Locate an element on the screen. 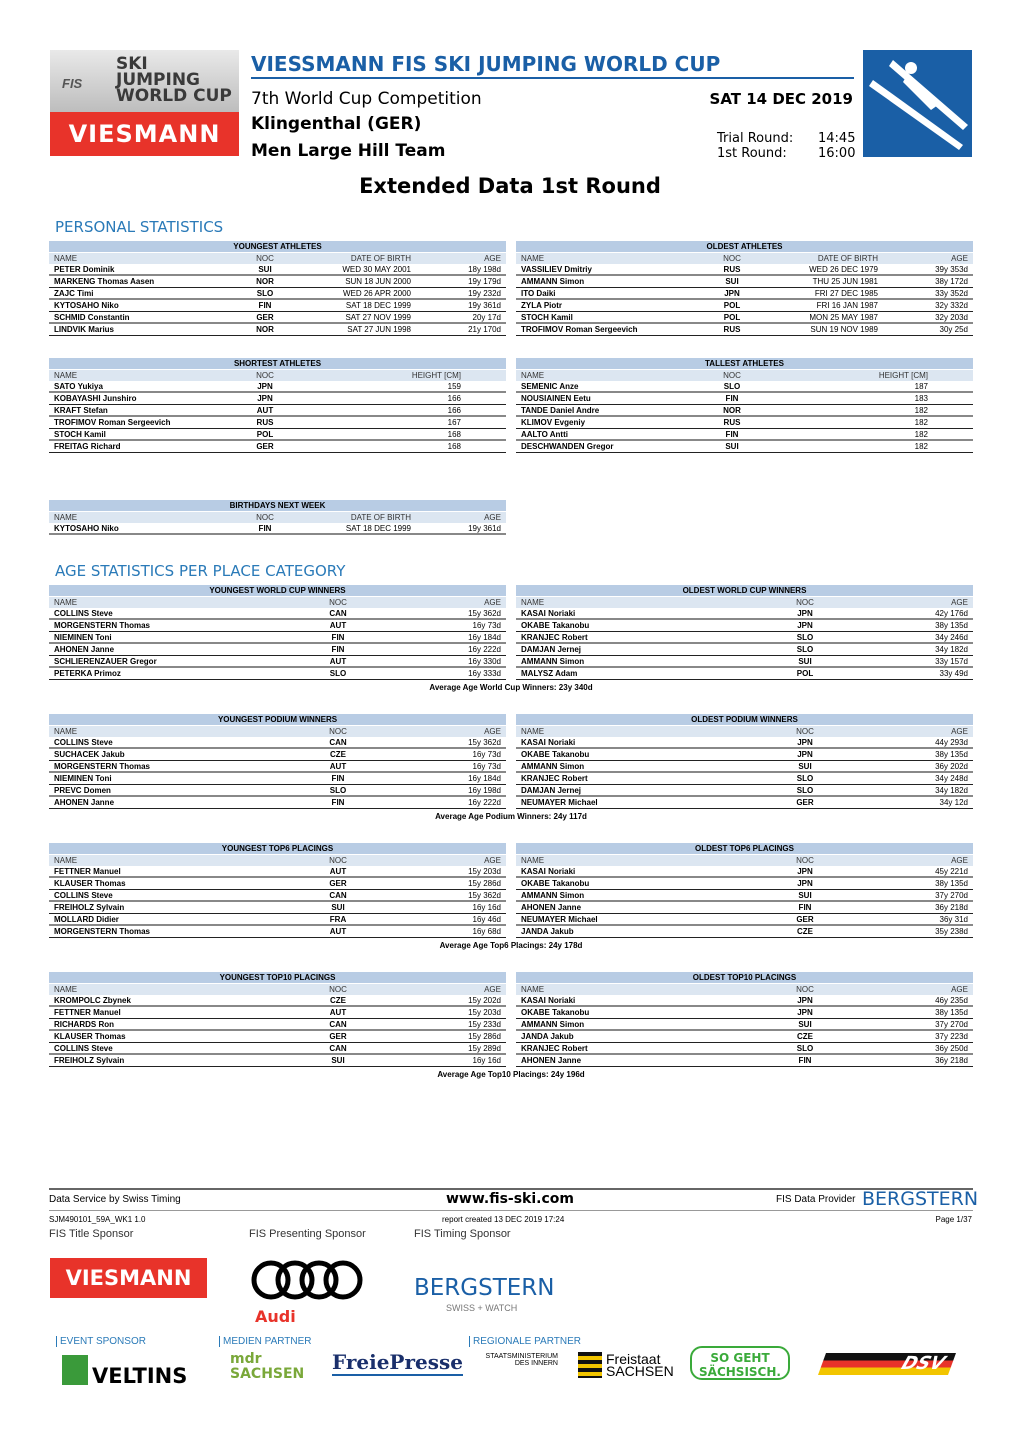 The image size is (1020, 1443). name-cell: ZYLA Piotr is located at coordinates (542, 305).